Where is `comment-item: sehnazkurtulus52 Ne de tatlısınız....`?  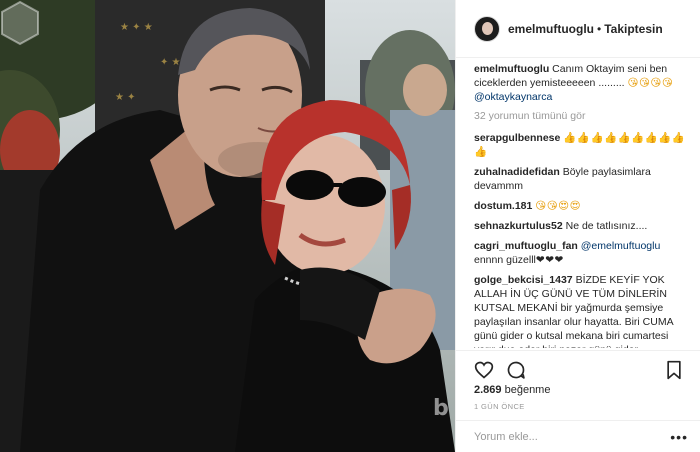 comment-item: sehnazkurtulus52 Ne de tatlısınız.... is located at coordinates (581, 226).